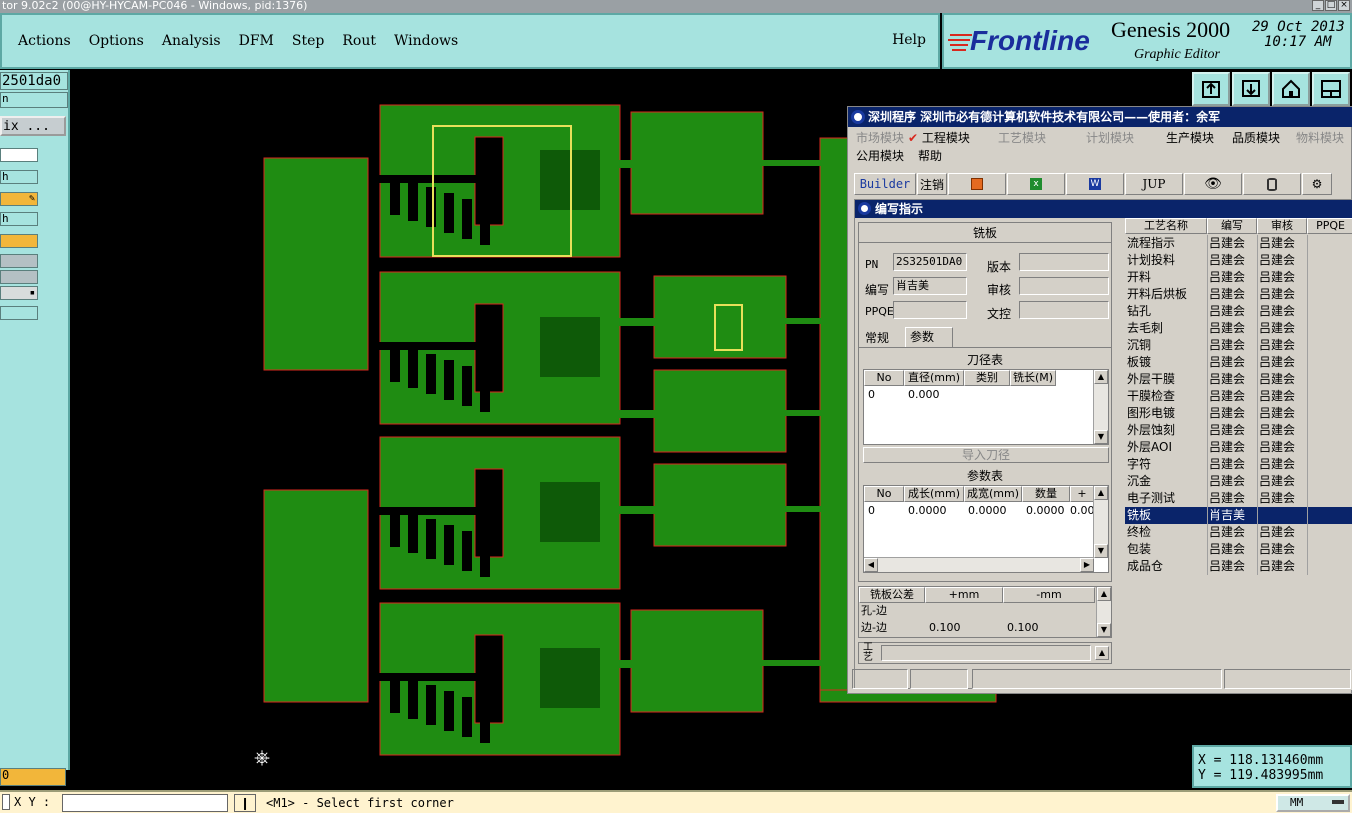  What do you see at coordinates (1238, 277) in the screenshot?
I see `process-row: 开料 吕建会 吕建会` at bounding box center [1238, 277].